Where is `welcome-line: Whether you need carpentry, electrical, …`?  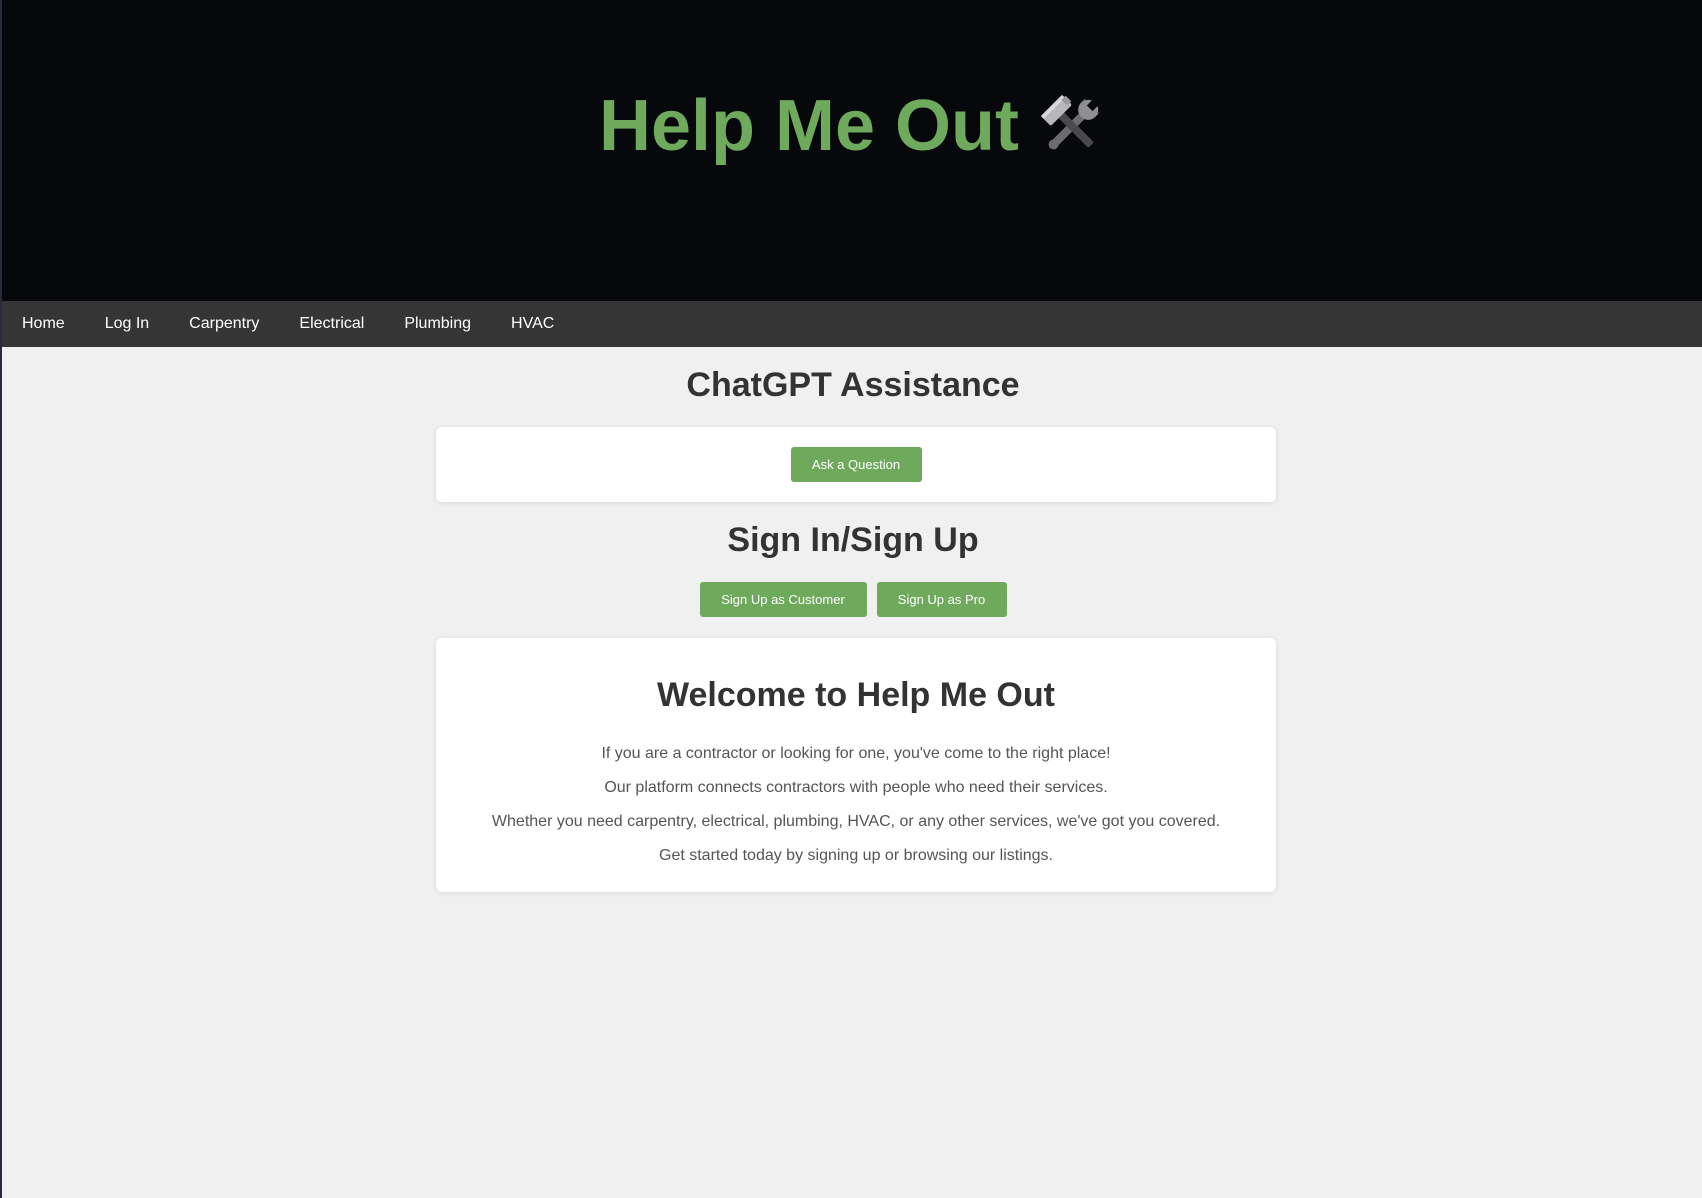 welcome-line: Whether you need carpentry, electrical, … is located at coordinates (856, 821).